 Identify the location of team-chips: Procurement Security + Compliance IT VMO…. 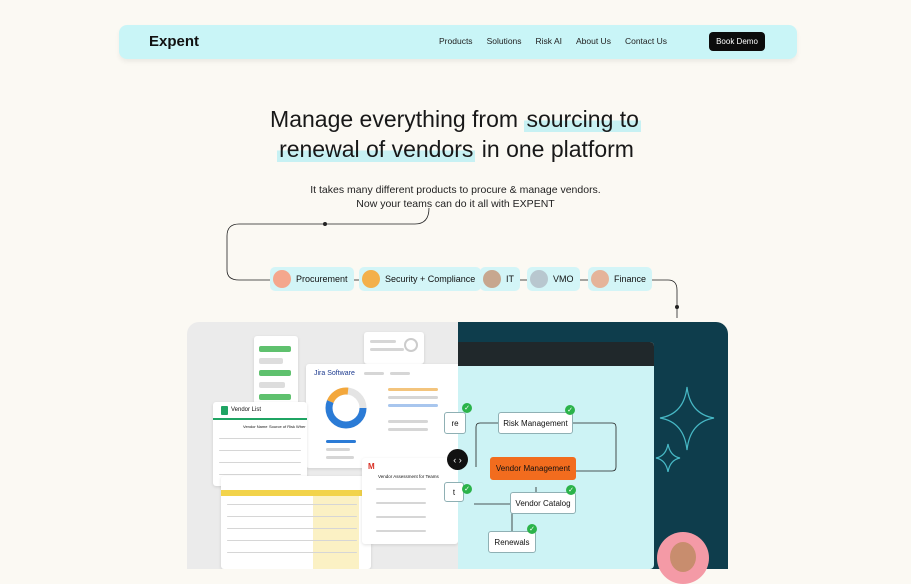
(455, 280).